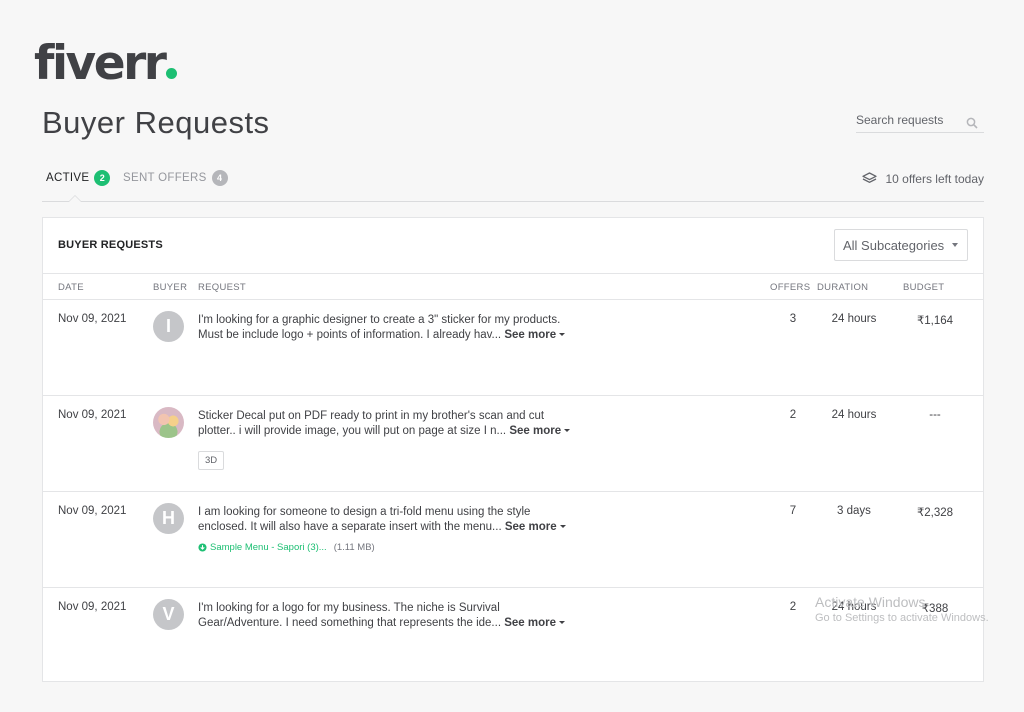 This screenshot has height=712, width=1024. I want to click on download-icon, so click(202, 547).